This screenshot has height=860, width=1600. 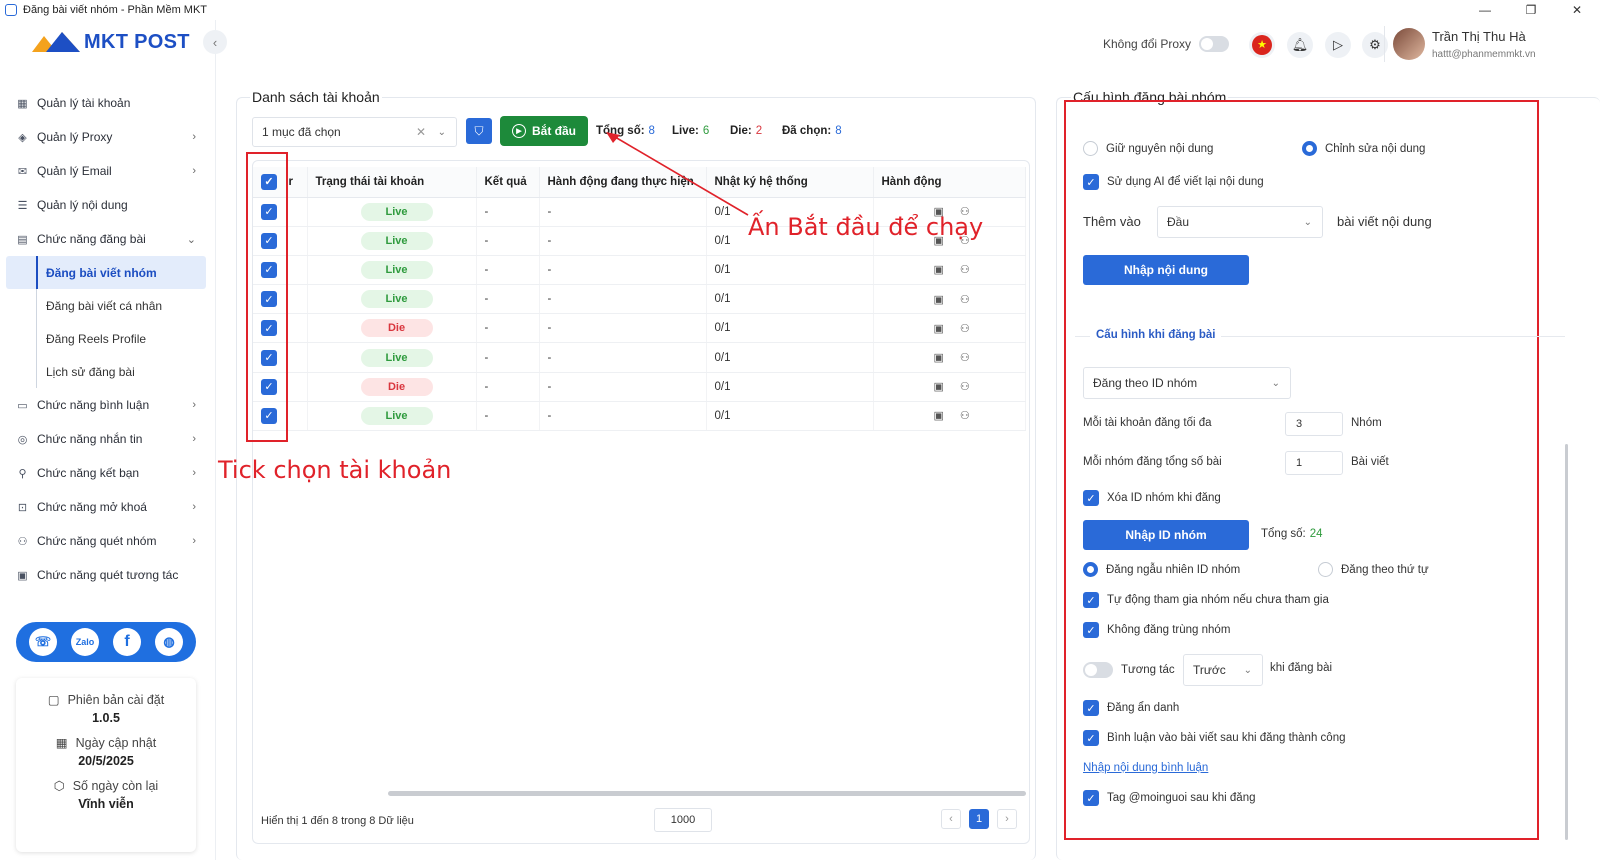 I want to click on sidebar-item-sidebar-items-2: ✉ Quản lý Email ›, so click(x=108, y=171).